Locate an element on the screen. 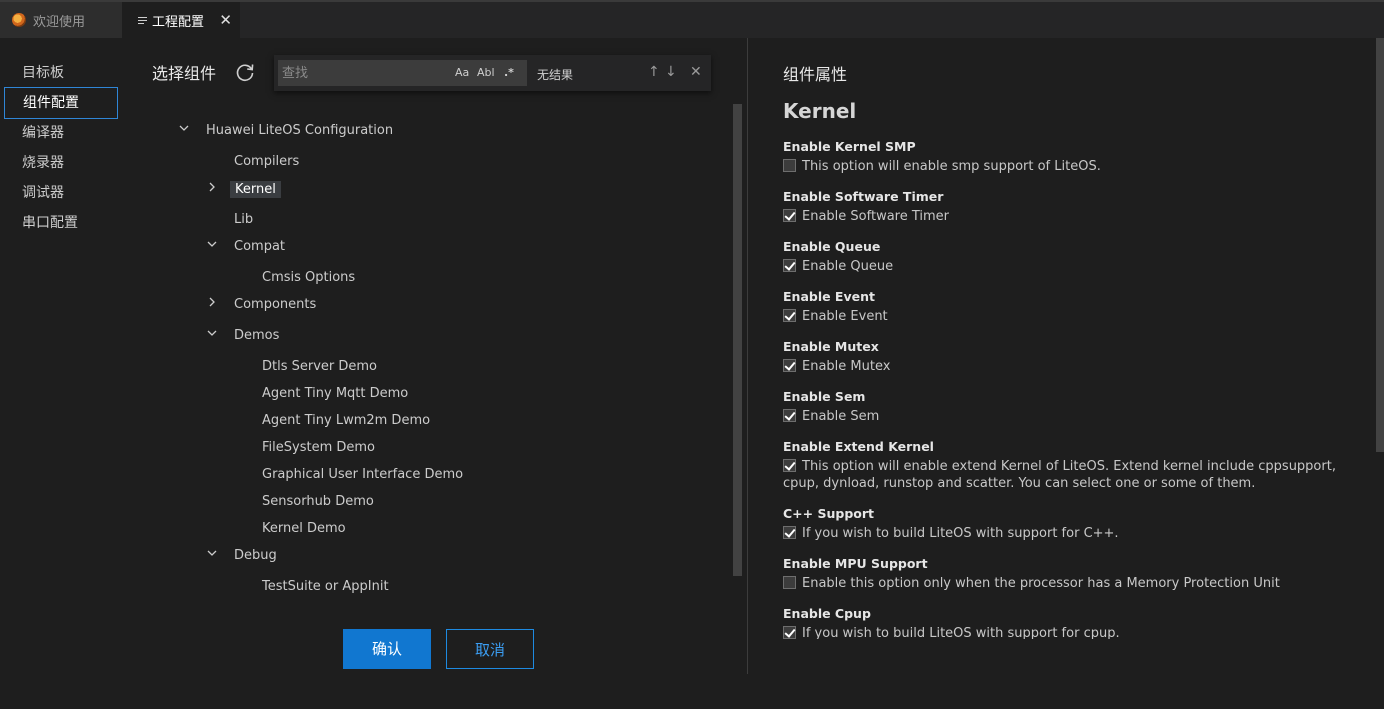 This screenshot has width=1384, height=709. tree-item-compat: Compat is located at coordinates (259, 246).